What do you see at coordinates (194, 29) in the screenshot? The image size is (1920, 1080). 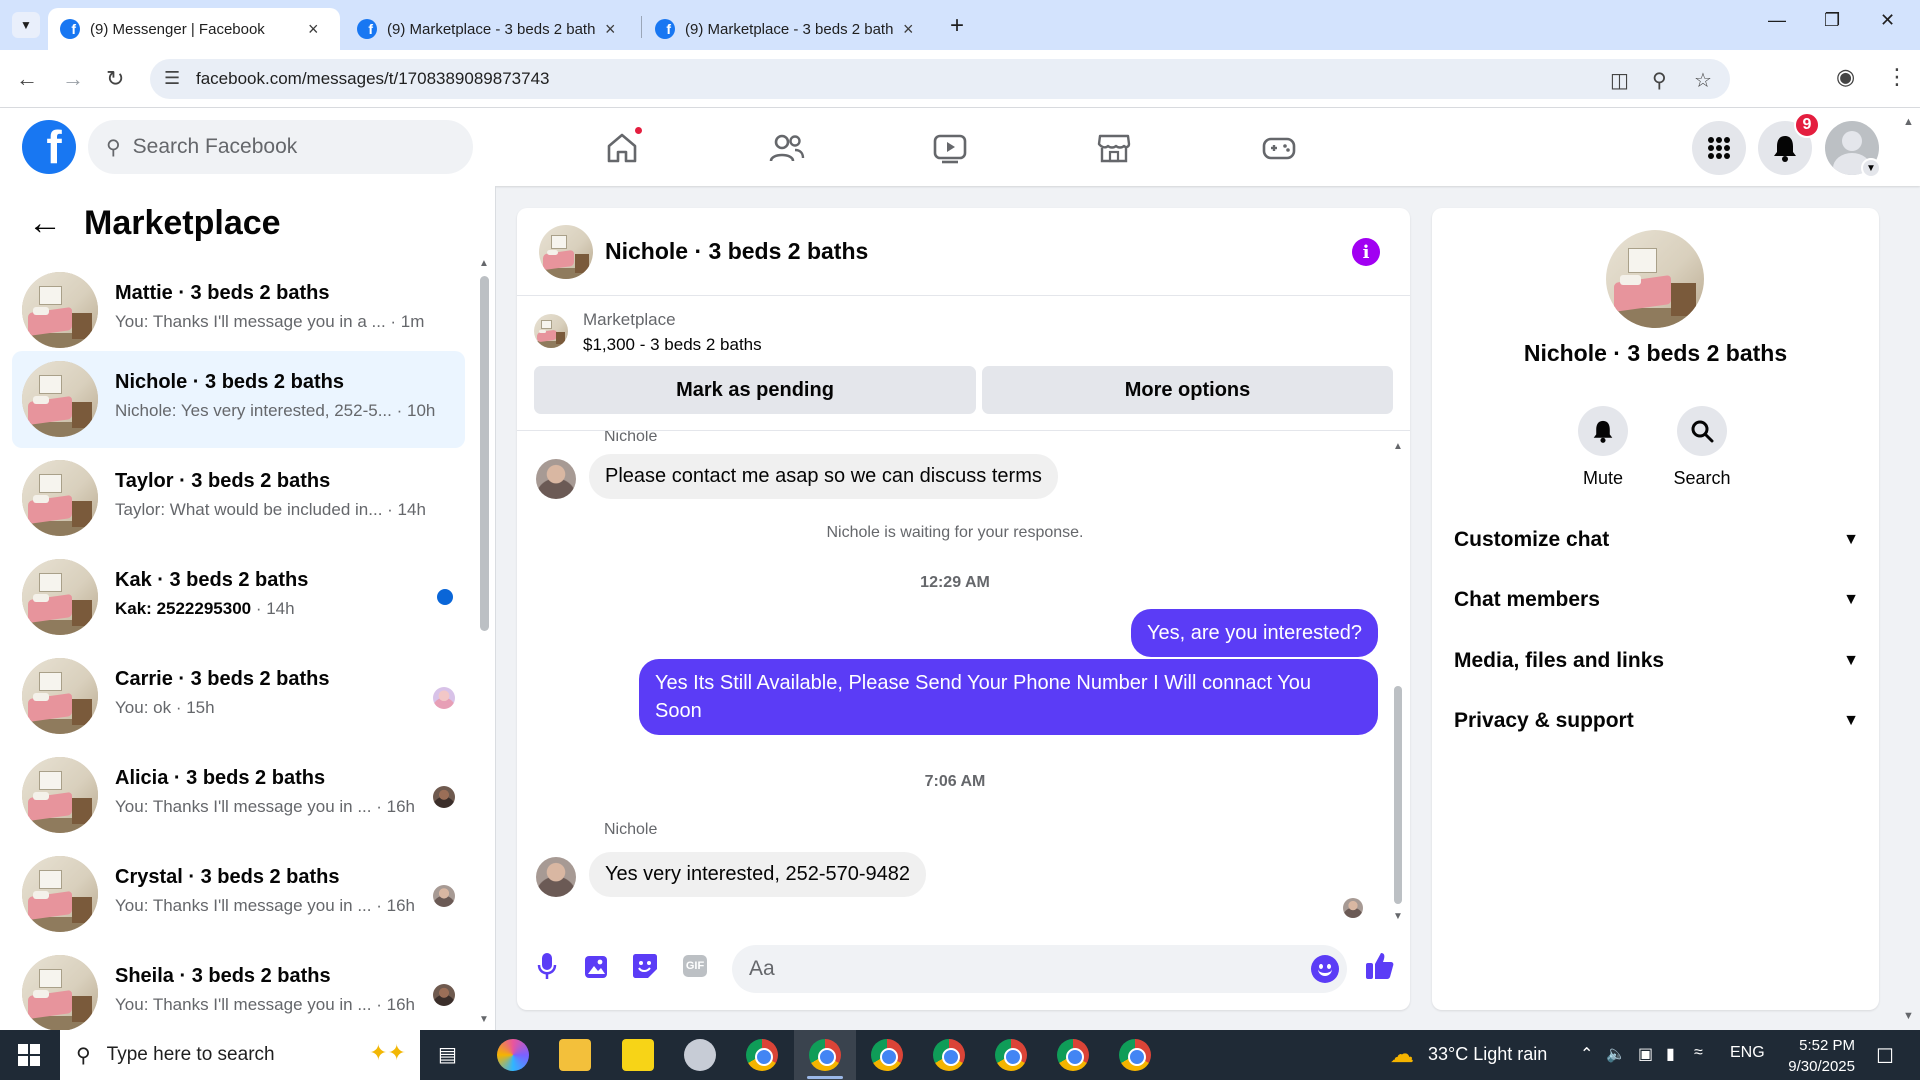 I see `tab-messenger: f (9) Messenger | Facebook ×` at bounding box center [194, 29].